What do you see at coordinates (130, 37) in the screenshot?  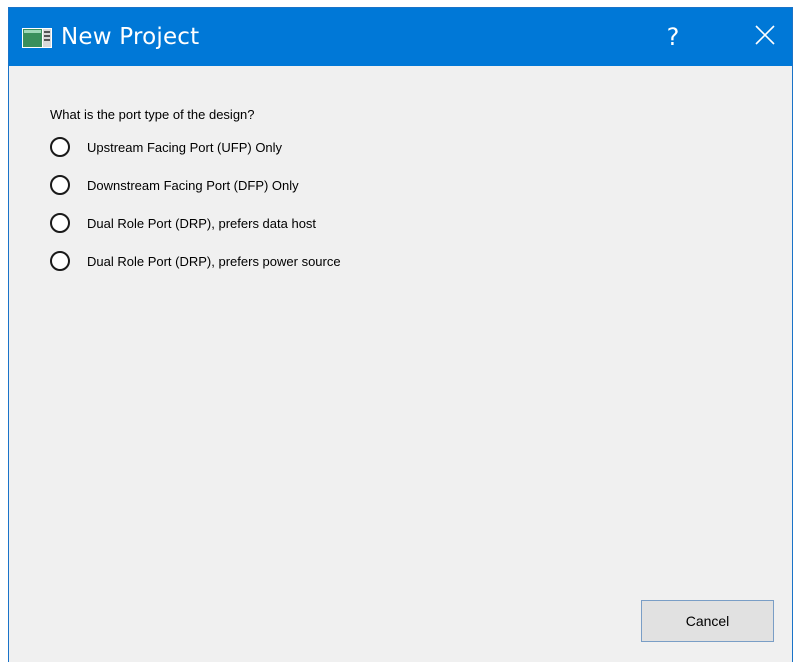 I see `dialog-title: New Project` at bounding box center [130, 37].